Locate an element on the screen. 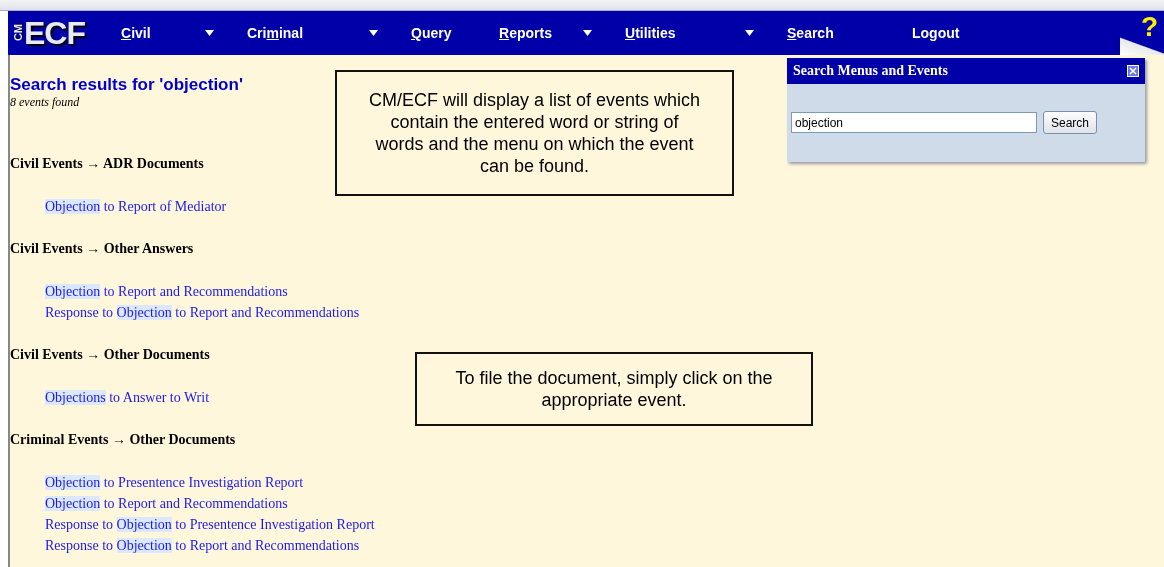  menu-item: Logout is located at coordinates (936, 33).